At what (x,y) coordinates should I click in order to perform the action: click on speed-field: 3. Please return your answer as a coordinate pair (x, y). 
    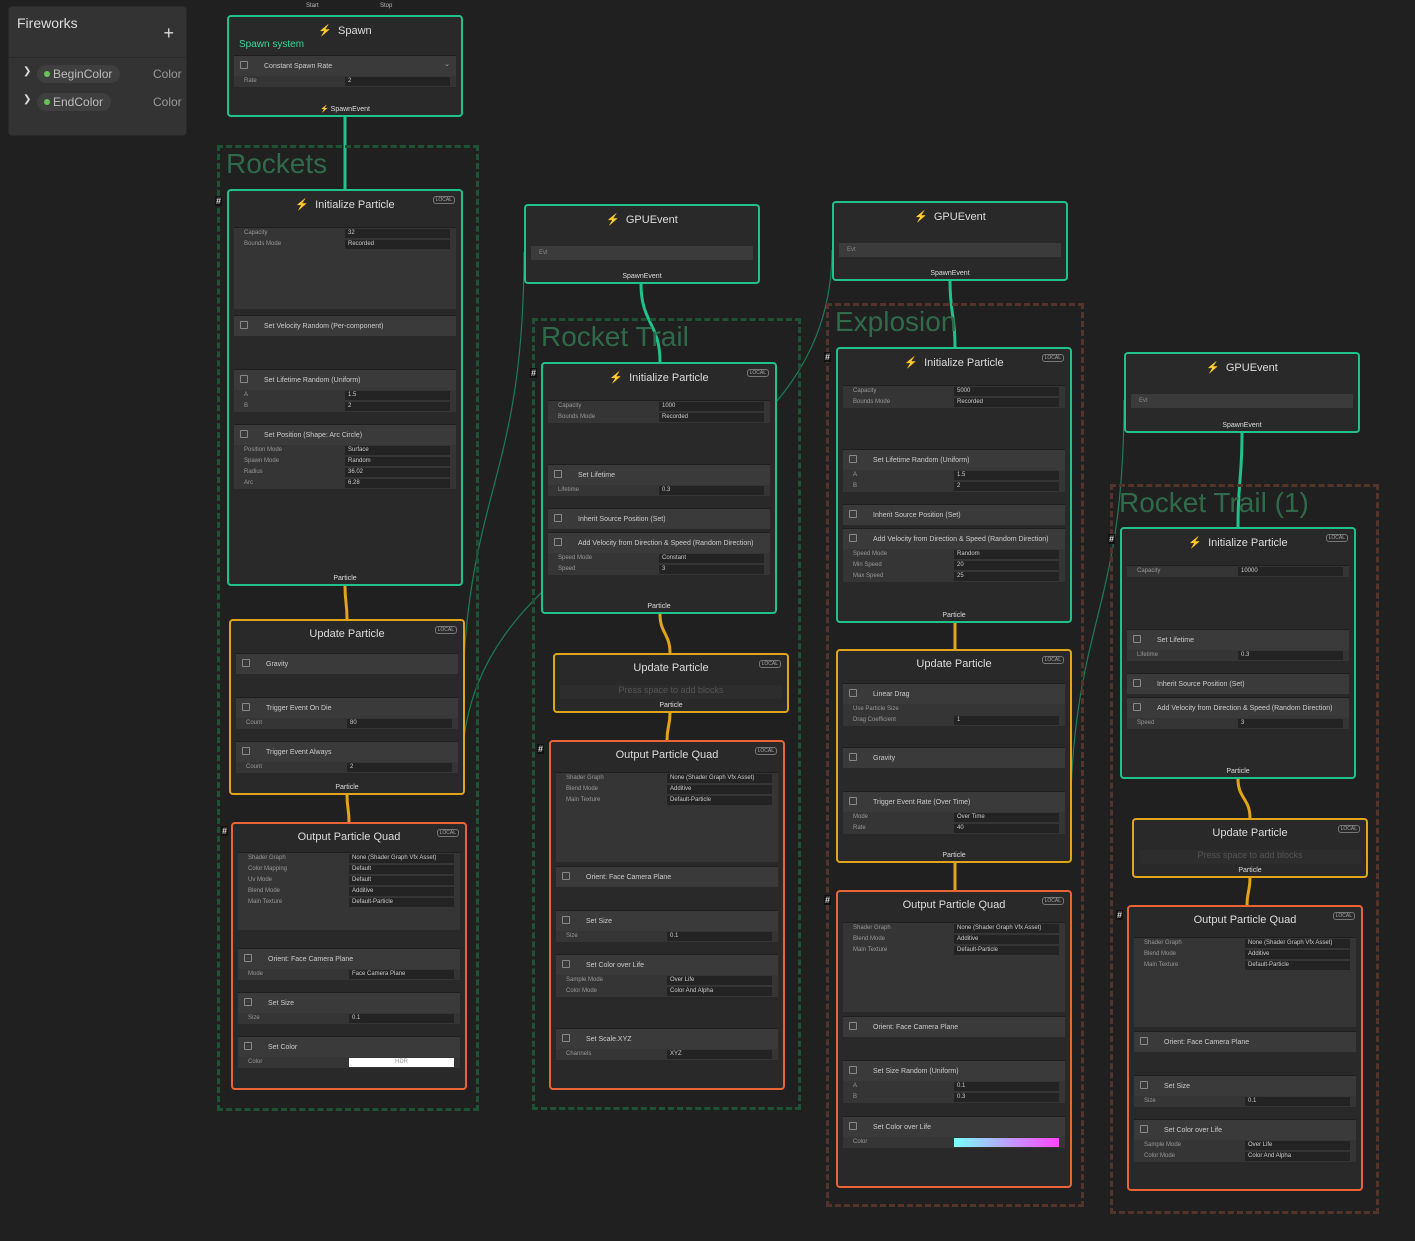
    Looking at the image, I should click on (1290, 723).